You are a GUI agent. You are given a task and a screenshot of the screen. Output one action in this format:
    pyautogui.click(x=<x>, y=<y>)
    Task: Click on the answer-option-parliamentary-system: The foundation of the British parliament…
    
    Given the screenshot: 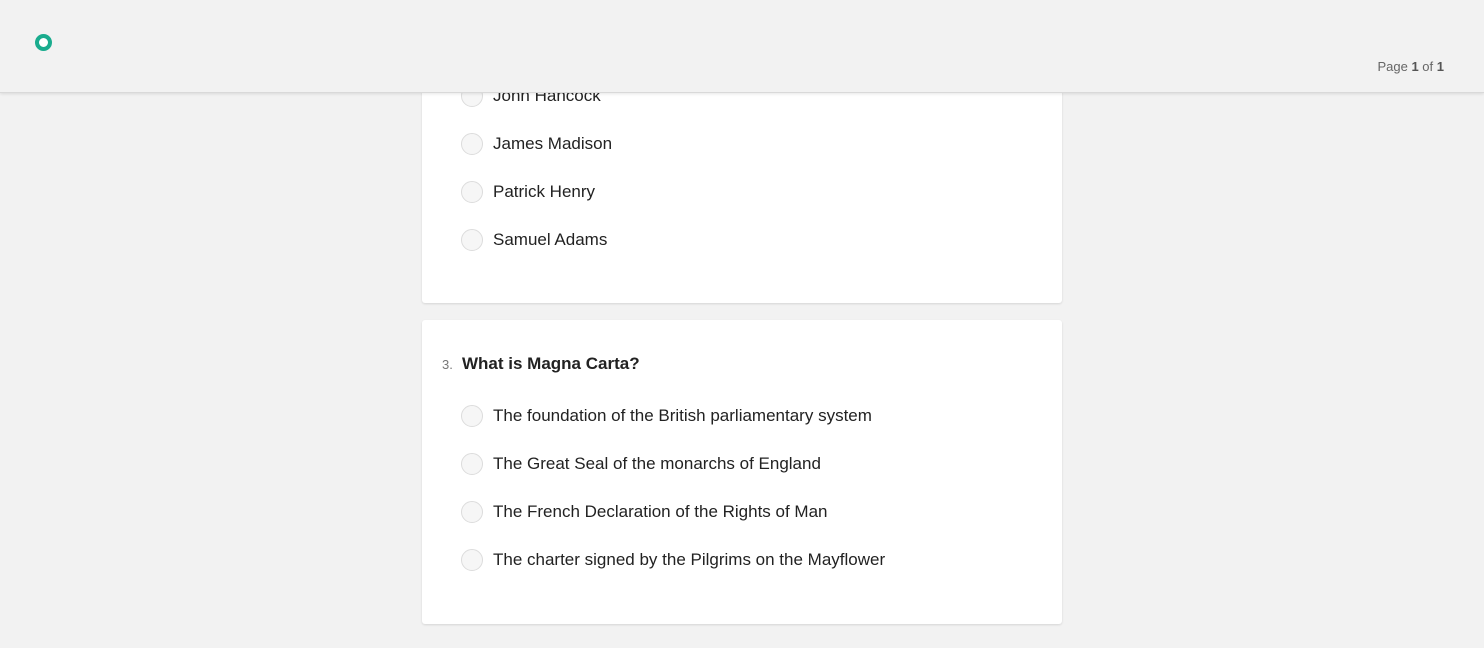 What is the action you would take?
    pyautogui.click(x=666, y=416)
    